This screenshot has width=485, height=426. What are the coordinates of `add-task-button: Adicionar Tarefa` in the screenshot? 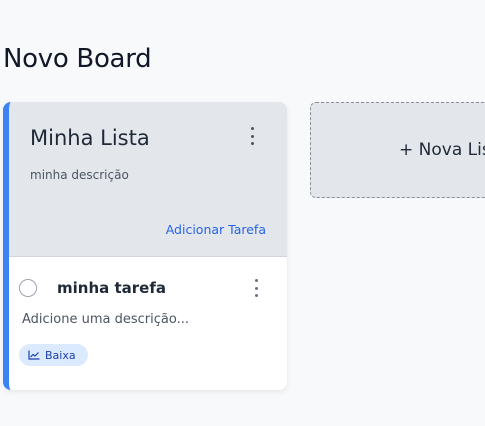 It's located at (216, 229).